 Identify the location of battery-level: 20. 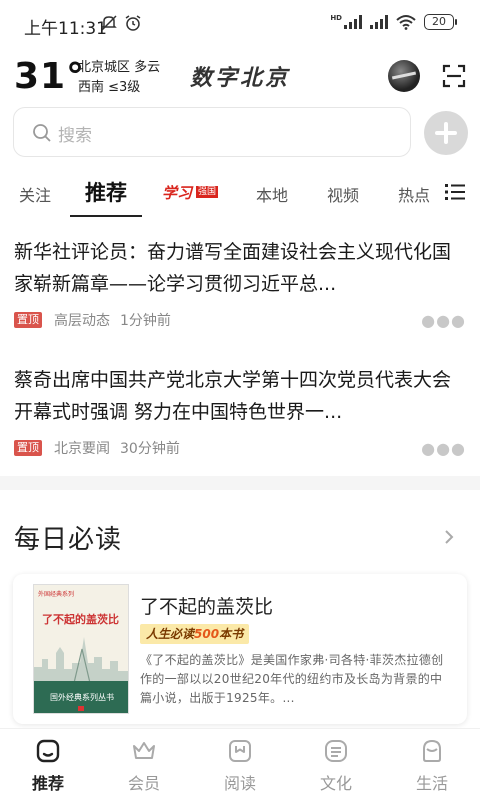
(439, 21).